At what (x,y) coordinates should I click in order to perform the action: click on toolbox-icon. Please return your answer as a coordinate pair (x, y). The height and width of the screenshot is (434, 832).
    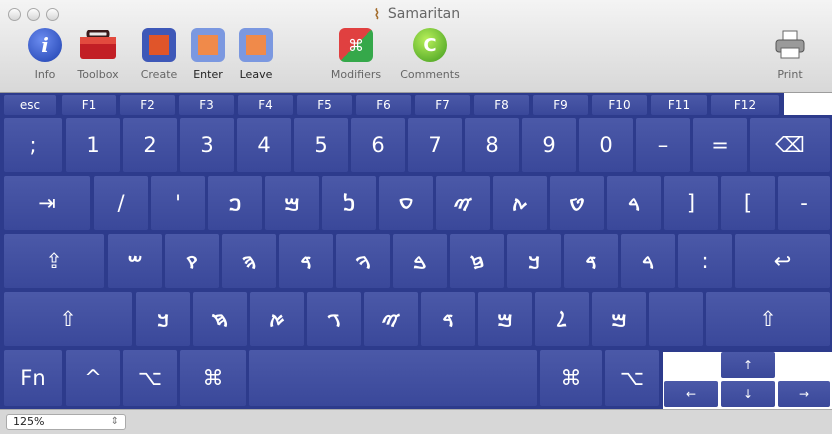
    Looking at the image, I should click on (98, 45).